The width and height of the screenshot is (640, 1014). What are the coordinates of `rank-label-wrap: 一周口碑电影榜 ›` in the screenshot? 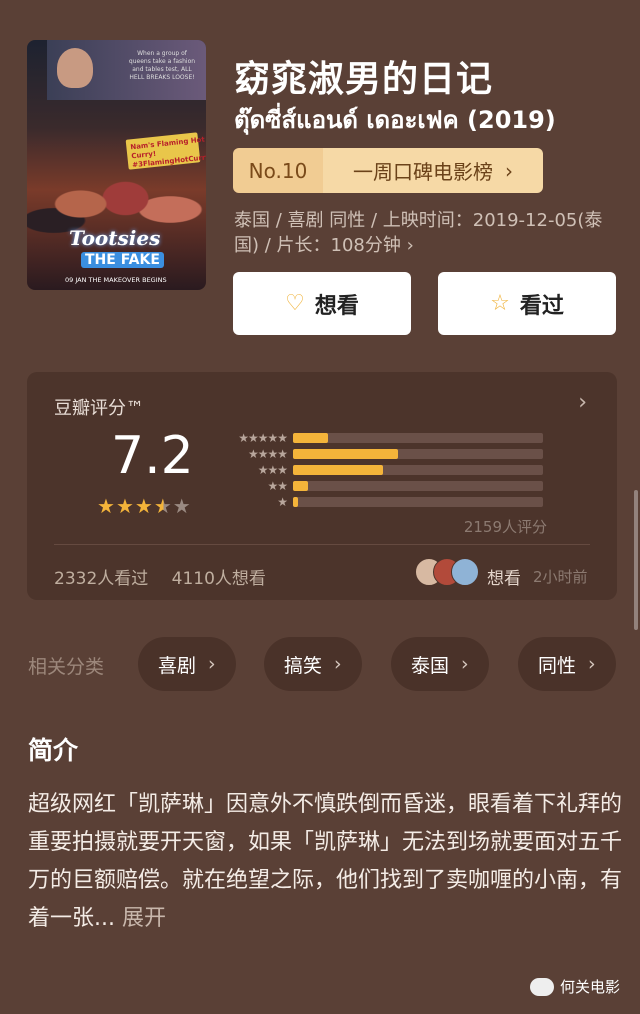 It's located at (433, 170).